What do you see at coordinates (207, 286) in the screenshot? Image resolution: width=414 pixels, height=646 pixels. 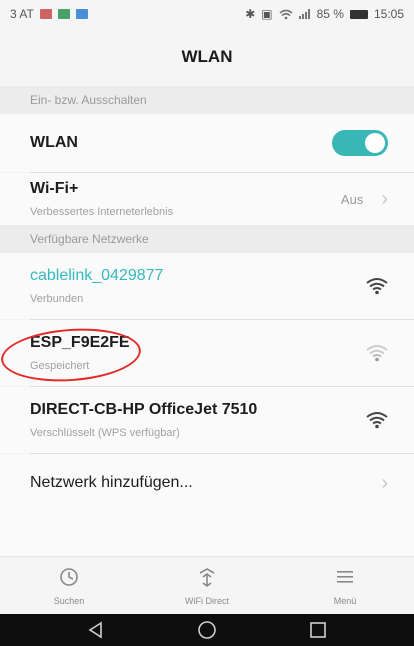 I see `network-item: cablelink_0429877 Verbunden` at bounding box center [207, 286].